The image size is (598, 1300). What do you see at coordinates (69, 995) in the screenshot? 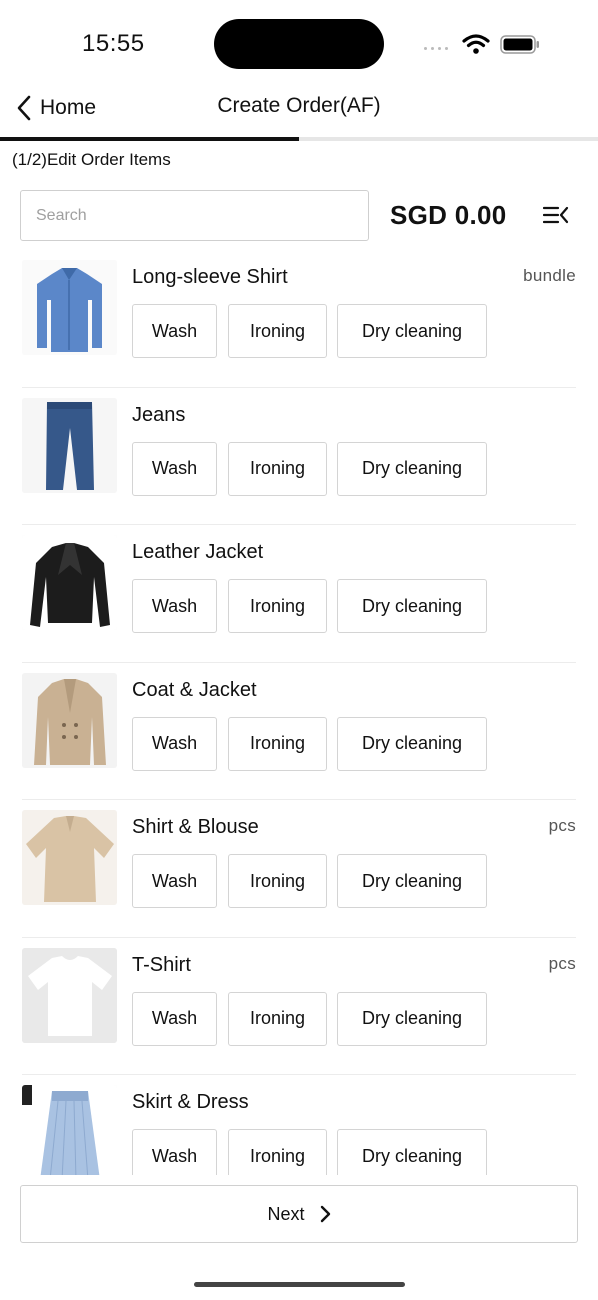
I see `t-shirt-photo` at bounding box center [69, 995].